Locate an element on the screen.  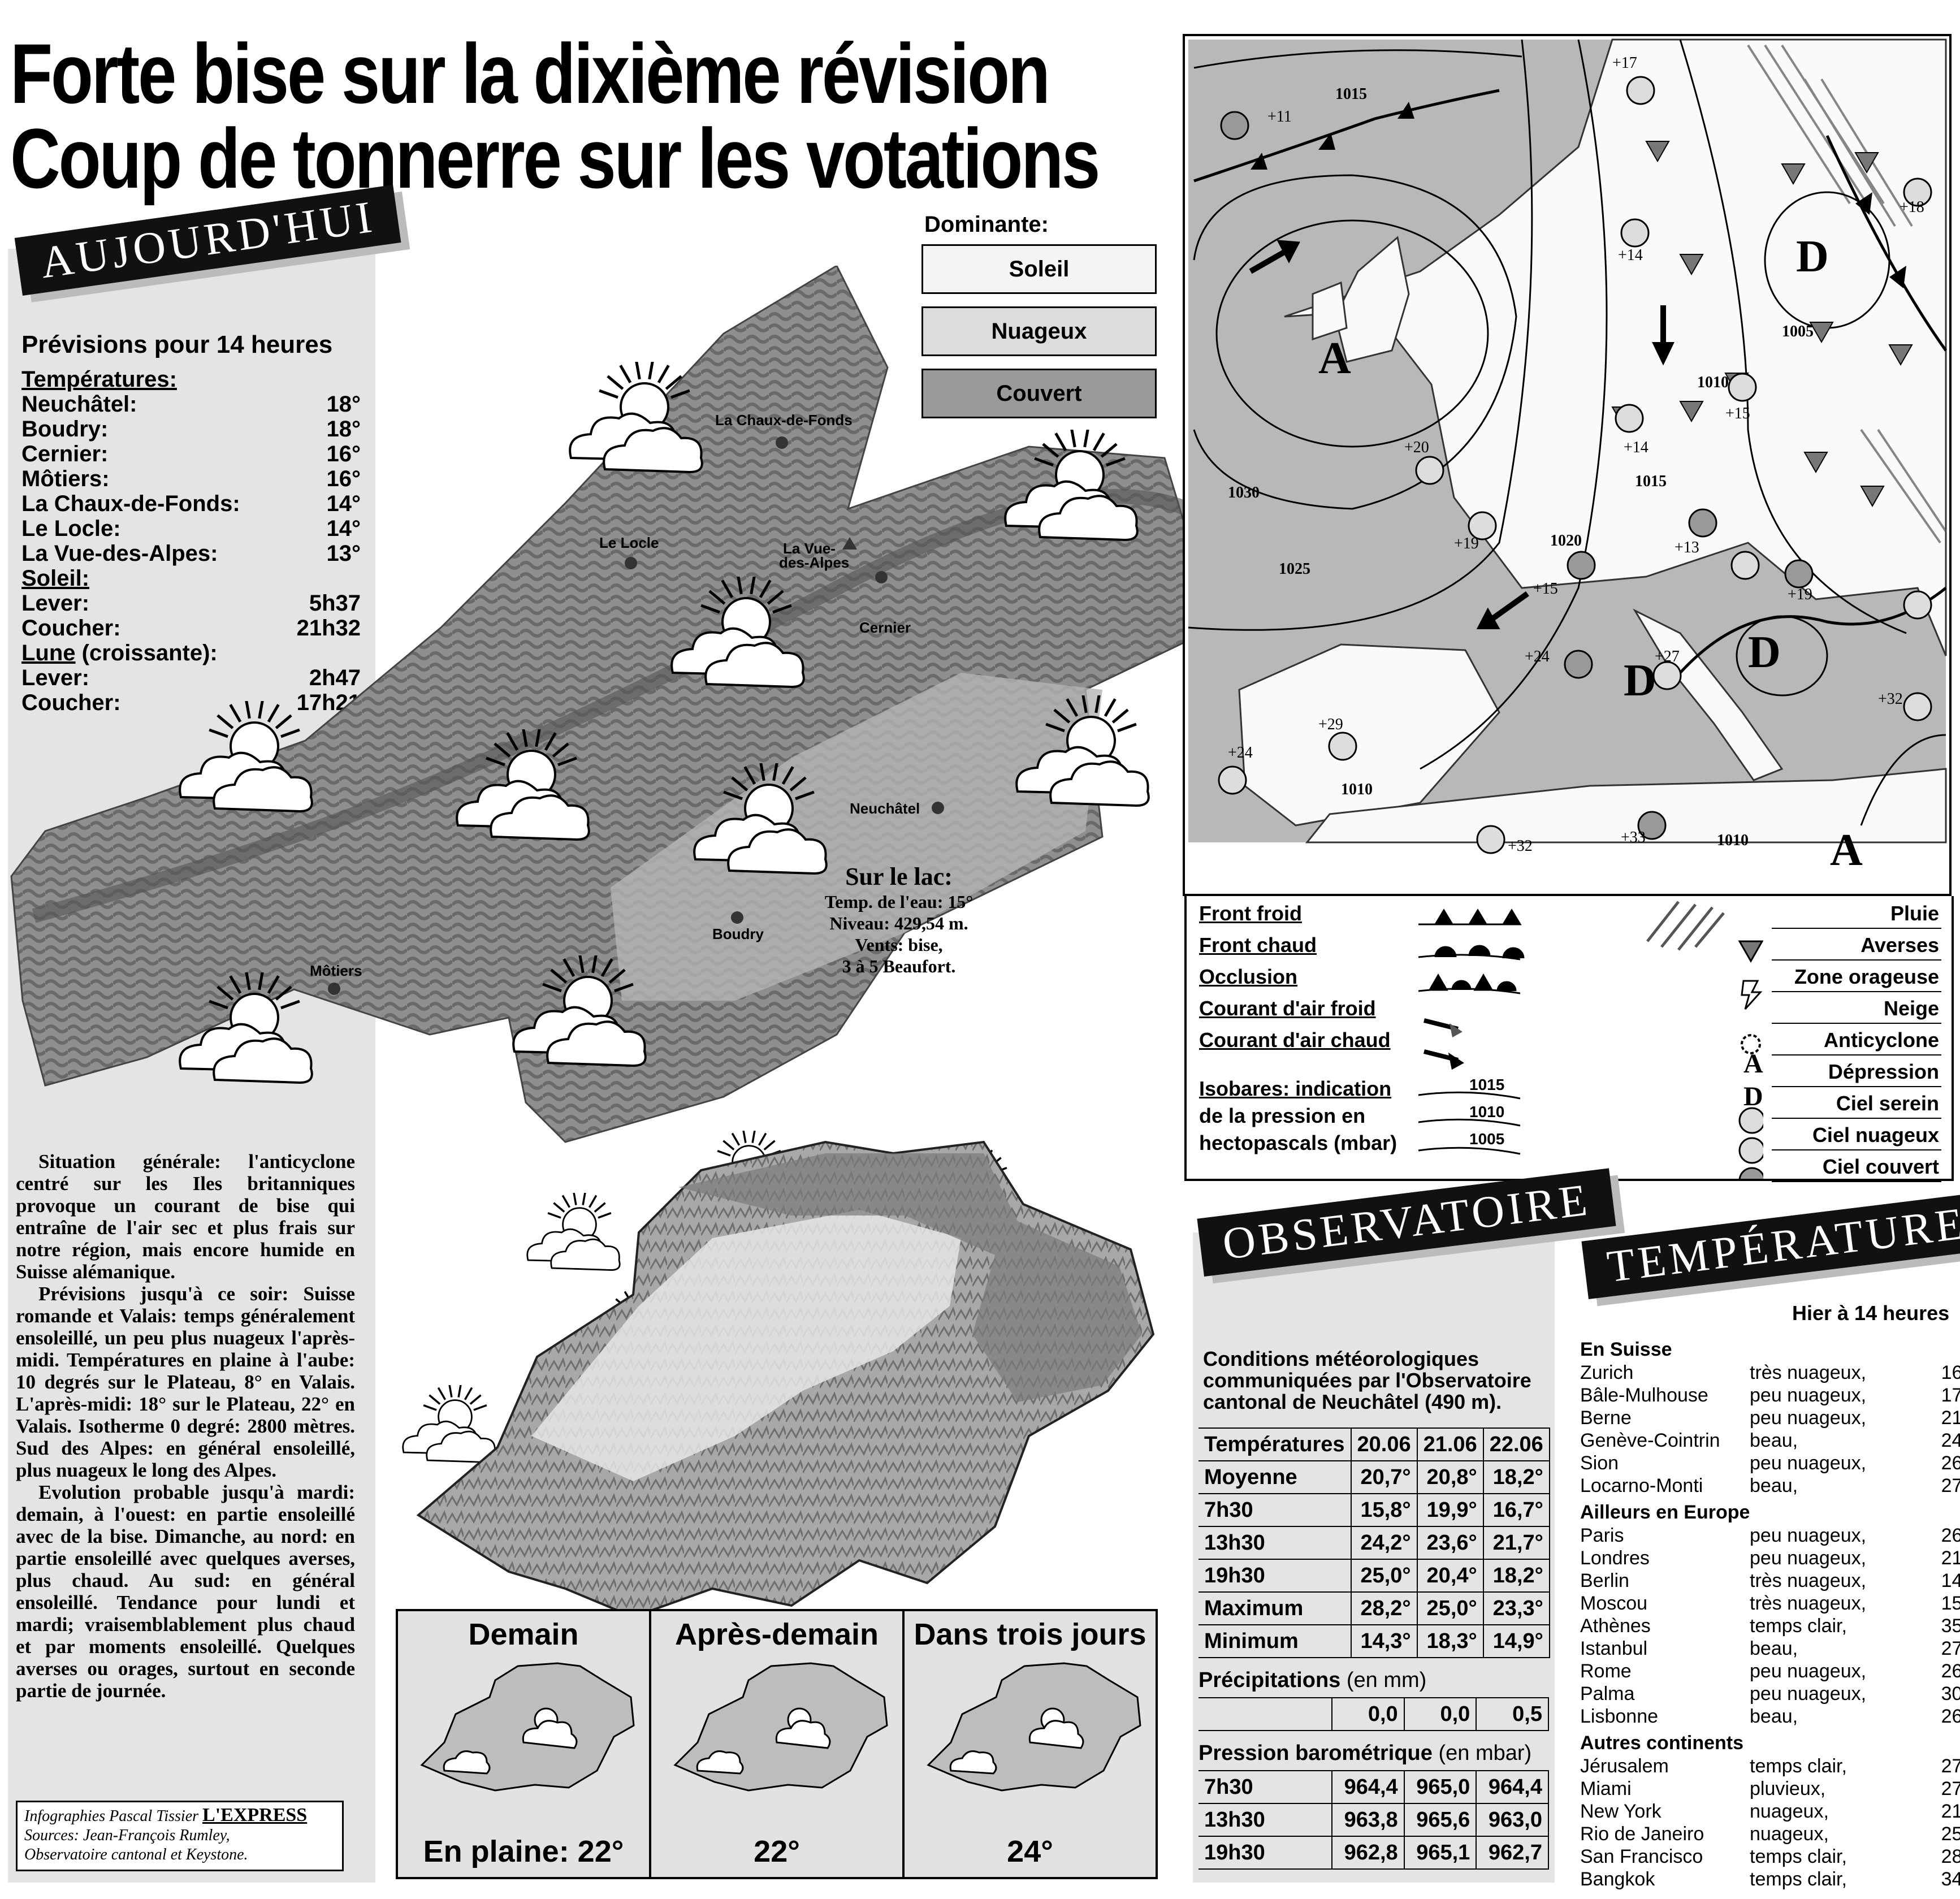
city-label-locle: Le Locle is located at coordinates (629, 542).